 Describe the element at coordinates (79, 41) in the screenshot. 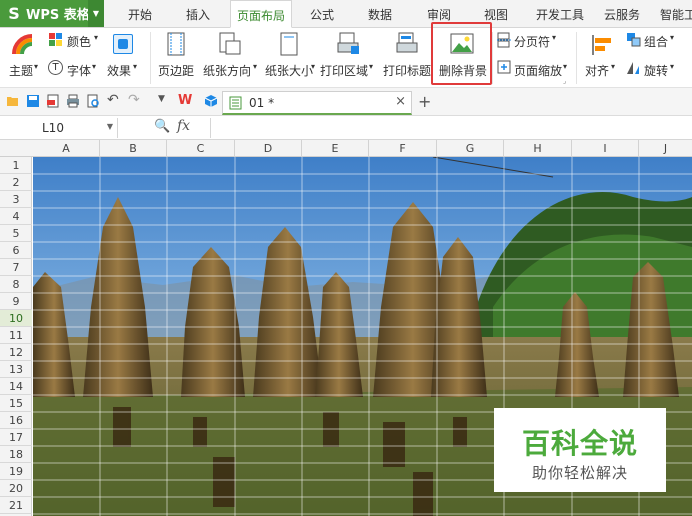

I see `color-button: 颜色` at that location.